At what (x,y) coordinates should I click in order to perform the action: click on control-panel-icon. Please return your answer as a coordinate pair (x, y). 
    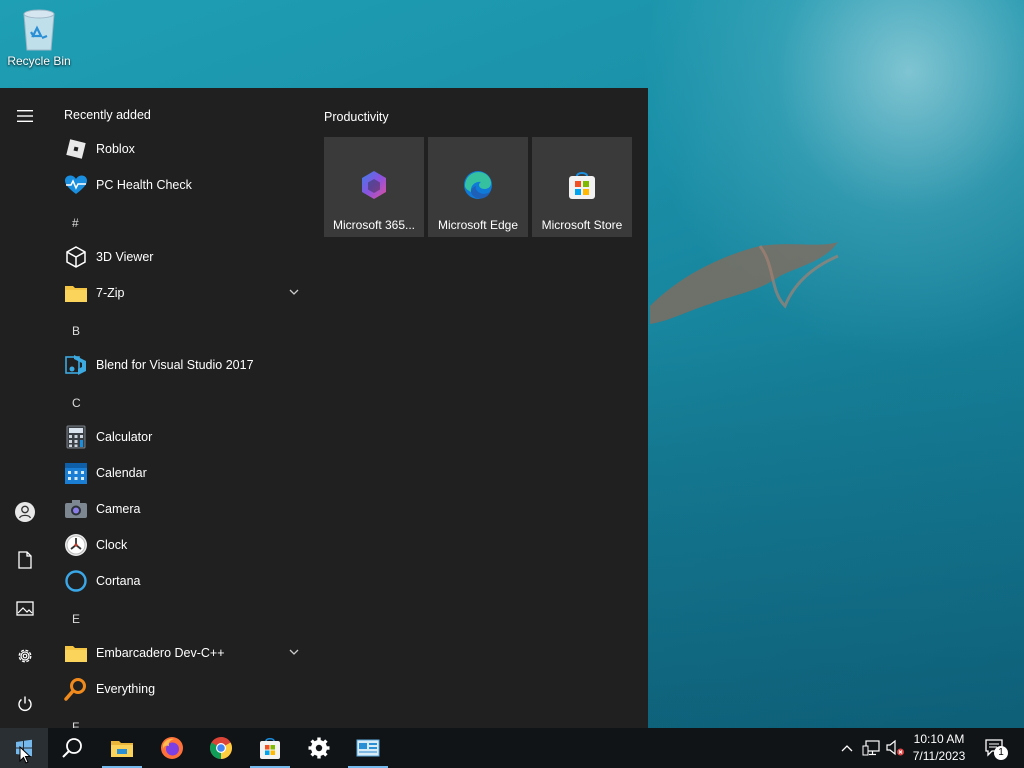
    Looking at the image, I should click on (368, 748).